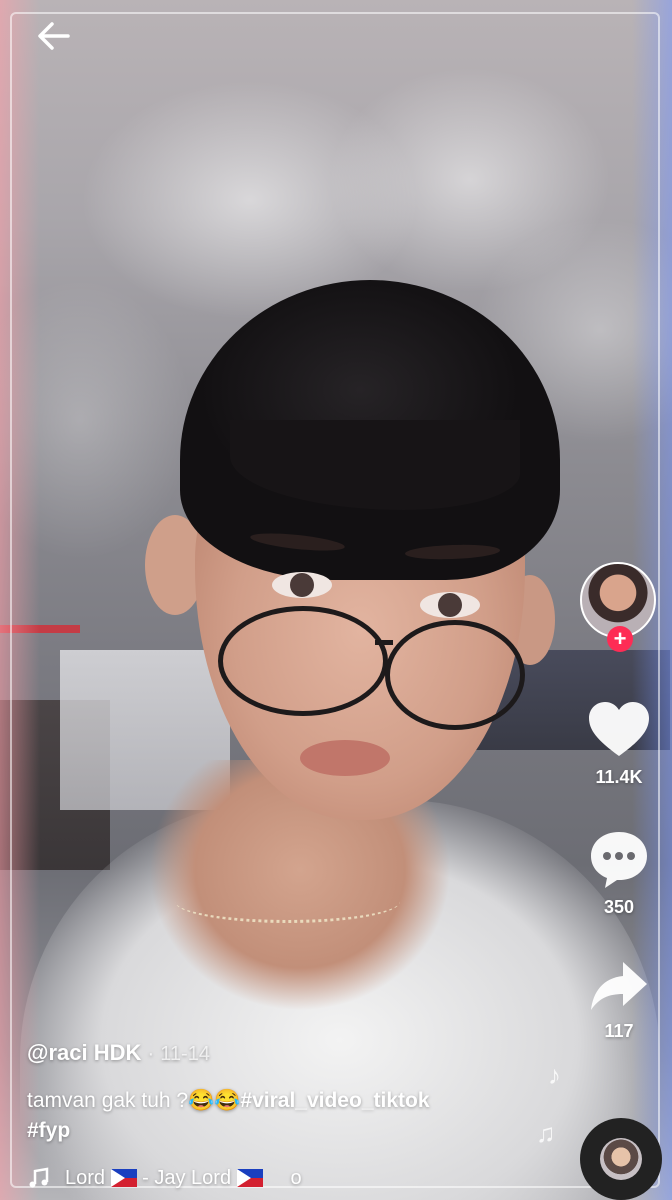  What do you see at coordinates (134, 1100) in the screenshot?
I see `caption-text: tamvan gak tuh ?😂😂` at bounding box center [134, 1100].